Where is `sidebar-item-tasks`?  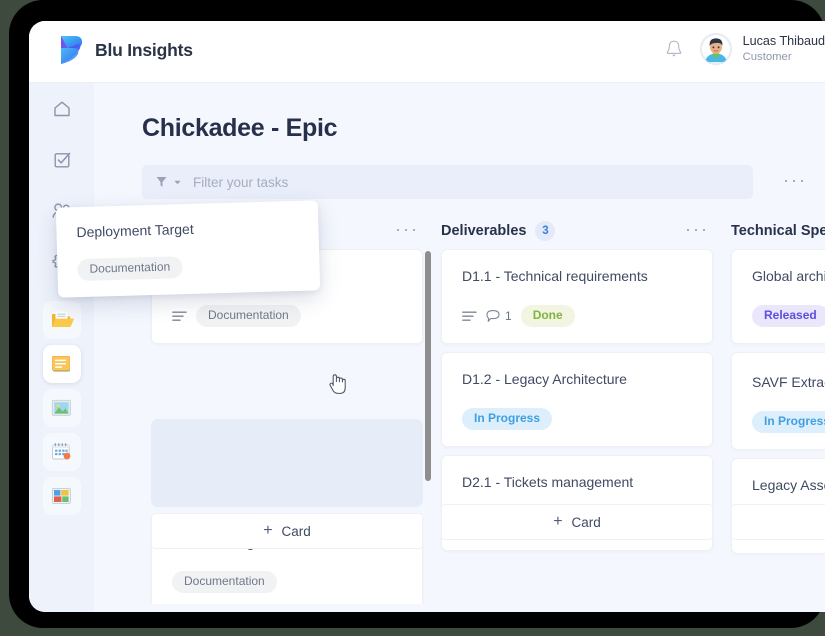 sidebar-item-tasks is located at coordinates (61, 159).